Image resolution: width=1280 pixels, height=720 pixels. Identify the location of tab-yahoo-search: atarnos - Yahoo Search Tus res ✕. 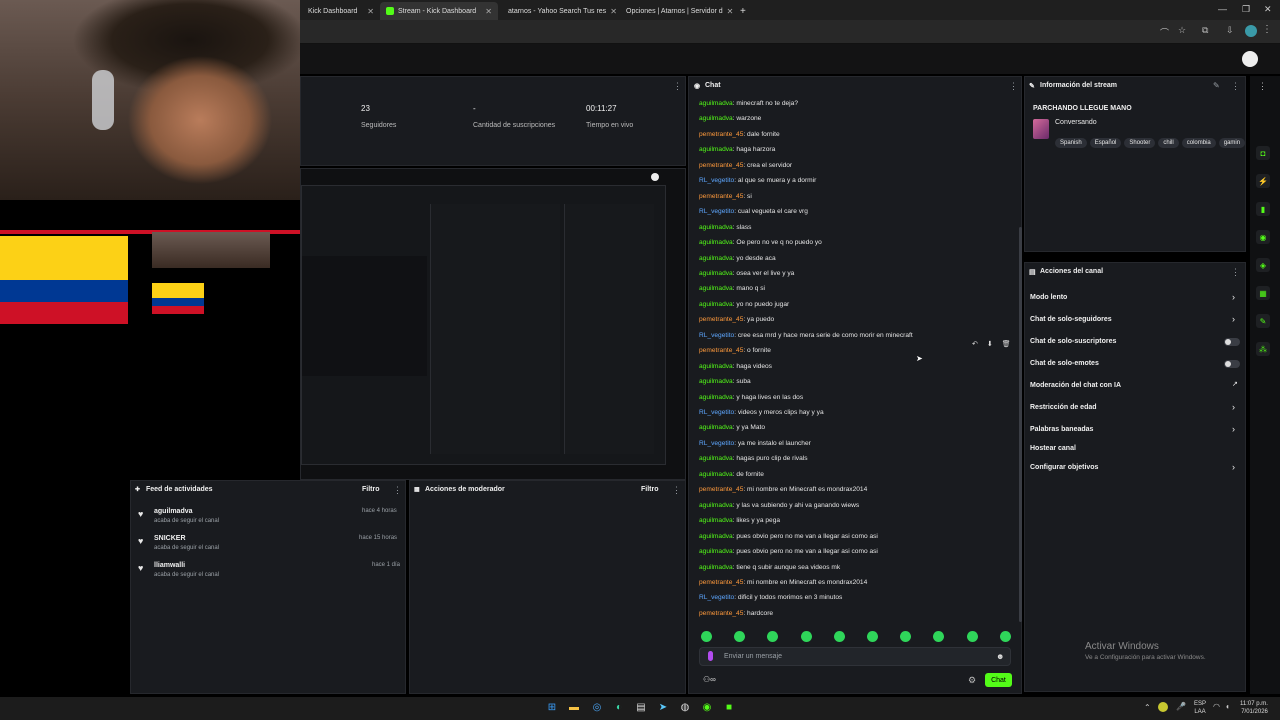
(557, 11).